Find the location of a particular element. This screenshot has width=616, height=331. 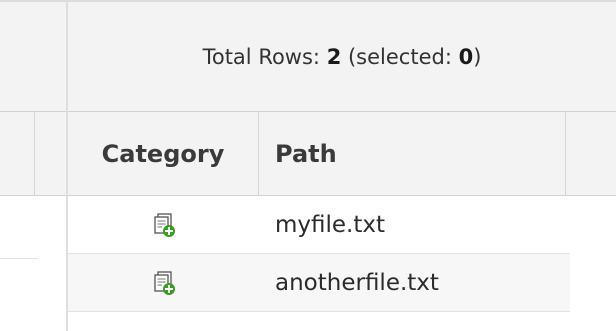

column-header-category: Category is located at coordinates (163, 154).